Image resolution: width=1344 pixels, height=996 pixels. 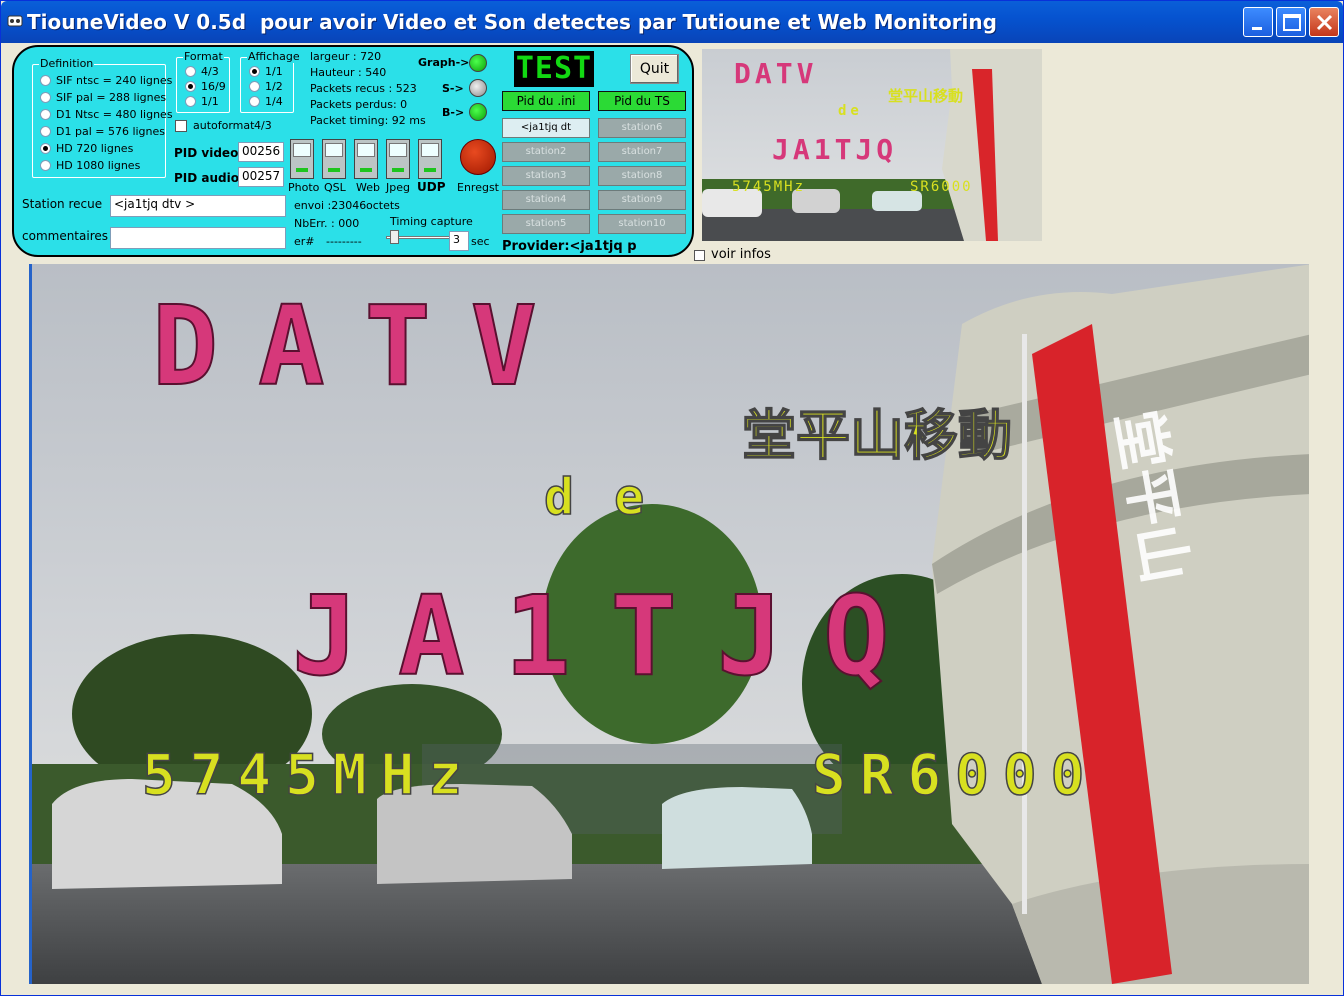 I want to click on autoformat-checkbox, so click(x=181, y=126).